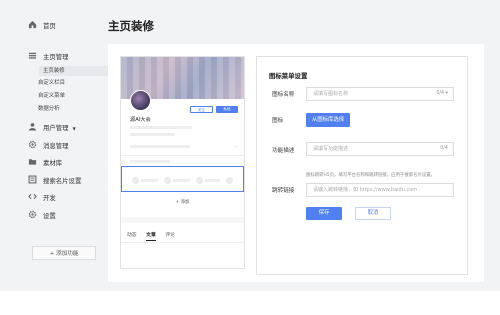 This screenshot has width=500, height=315. Describe the element at coordinates (56, 57) in the screenshot. I see `nav-homepage-mgmt-label: 主页管理` at that location.